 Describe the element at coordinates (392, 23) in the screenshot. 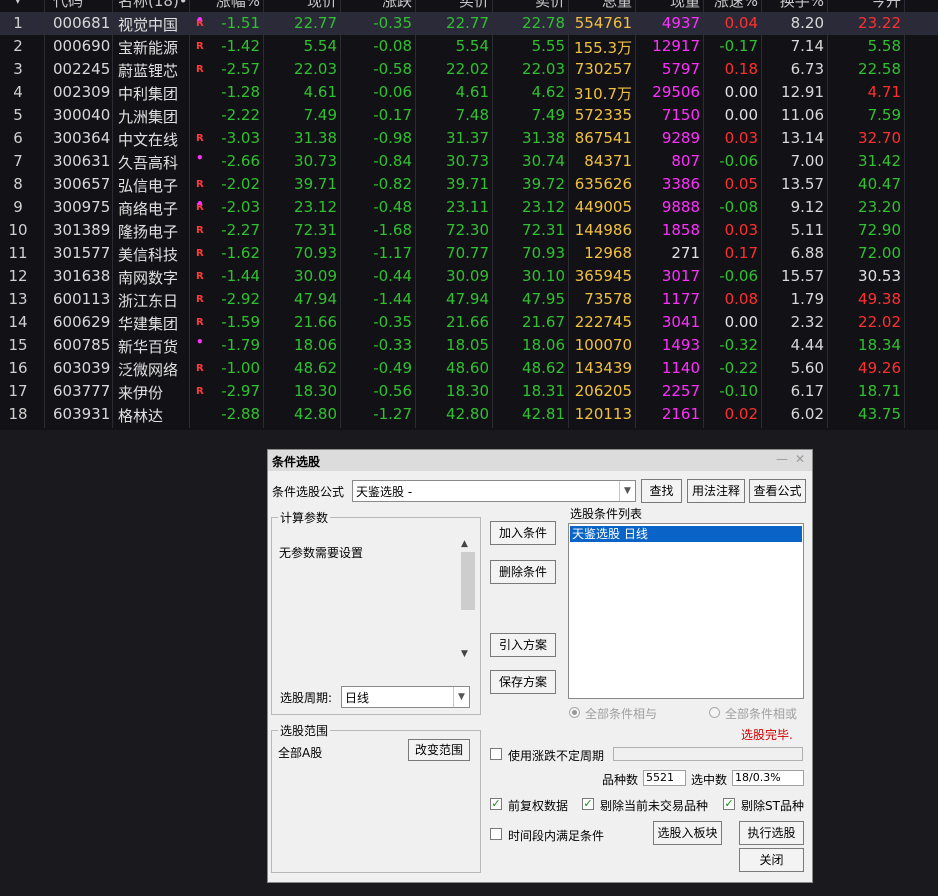

I see `change-cell: -0.35` at that location.